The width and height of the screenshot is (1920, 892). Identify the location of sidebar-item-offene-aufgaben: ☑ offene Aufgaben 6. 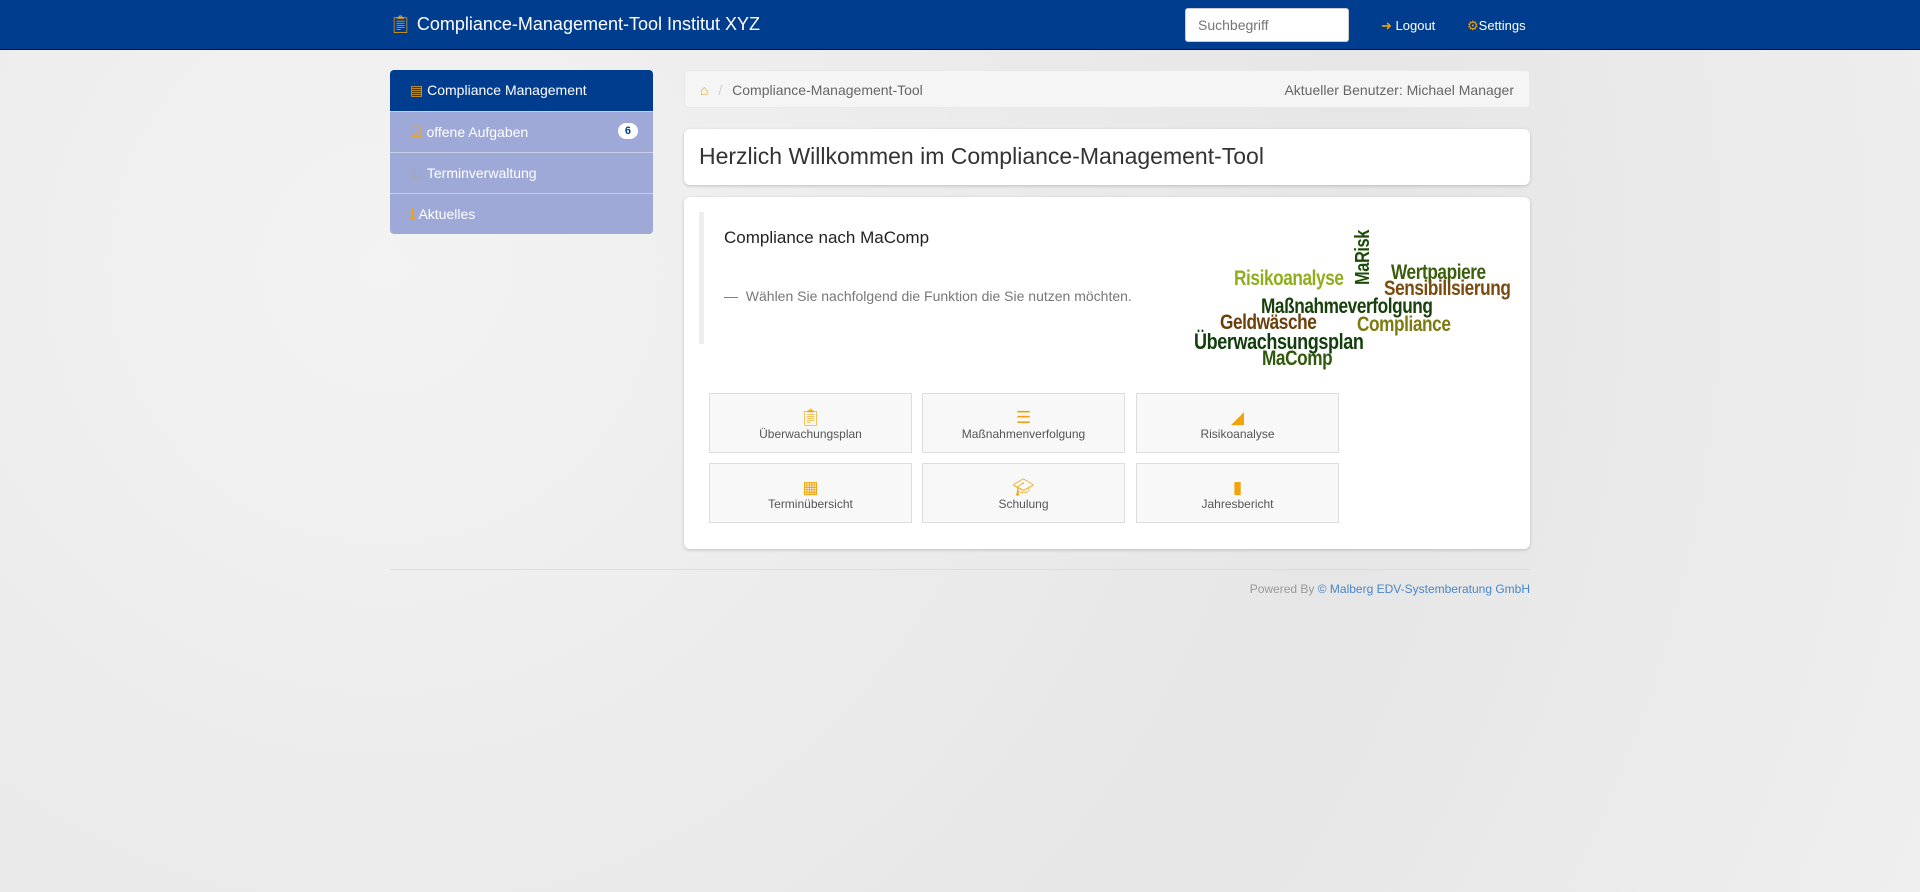
(521, 131).